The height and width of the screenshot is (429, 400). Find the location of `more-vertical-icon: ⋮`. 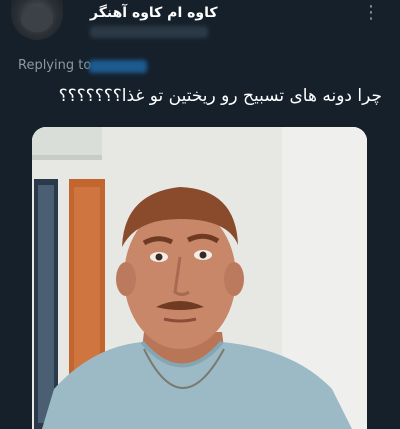

more-vertical-icon: ⋮ is located at coordinates (371, 13).